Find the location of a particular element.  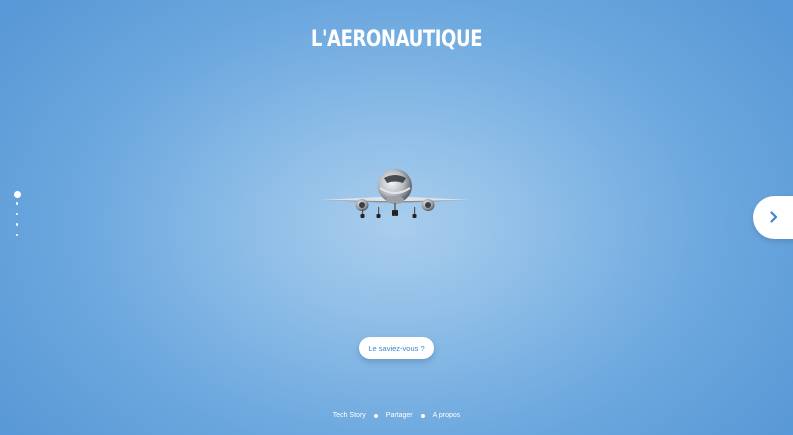

footer-link-share: Partager is located at coordinates (399, 415).